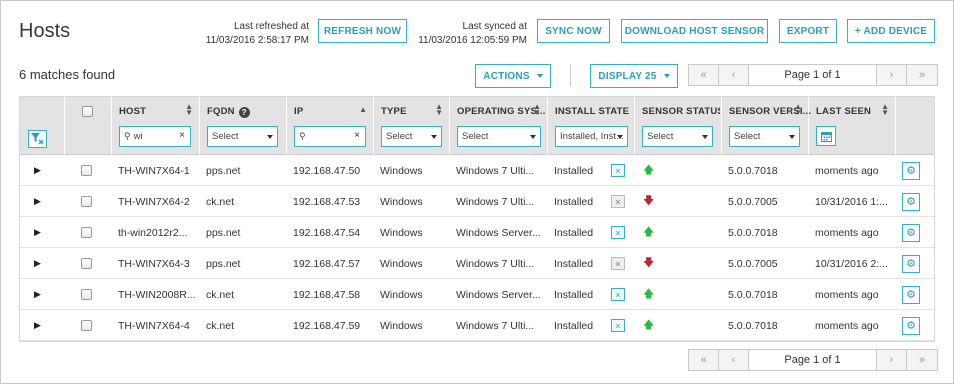  Describe the element at coordinates (808, 31) in the screenshot. I see `export-button: EXPORT` at that location.